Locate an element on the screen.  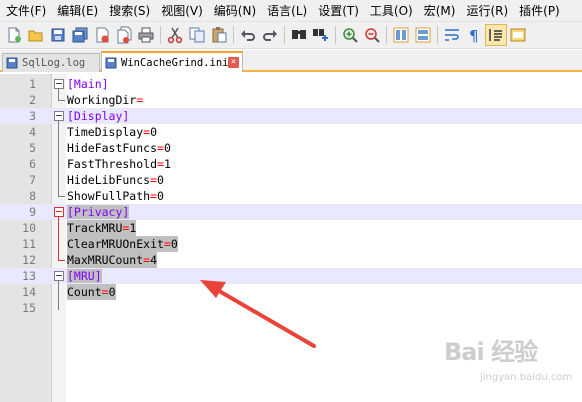
close-icon is located at coordinates (102, 35).